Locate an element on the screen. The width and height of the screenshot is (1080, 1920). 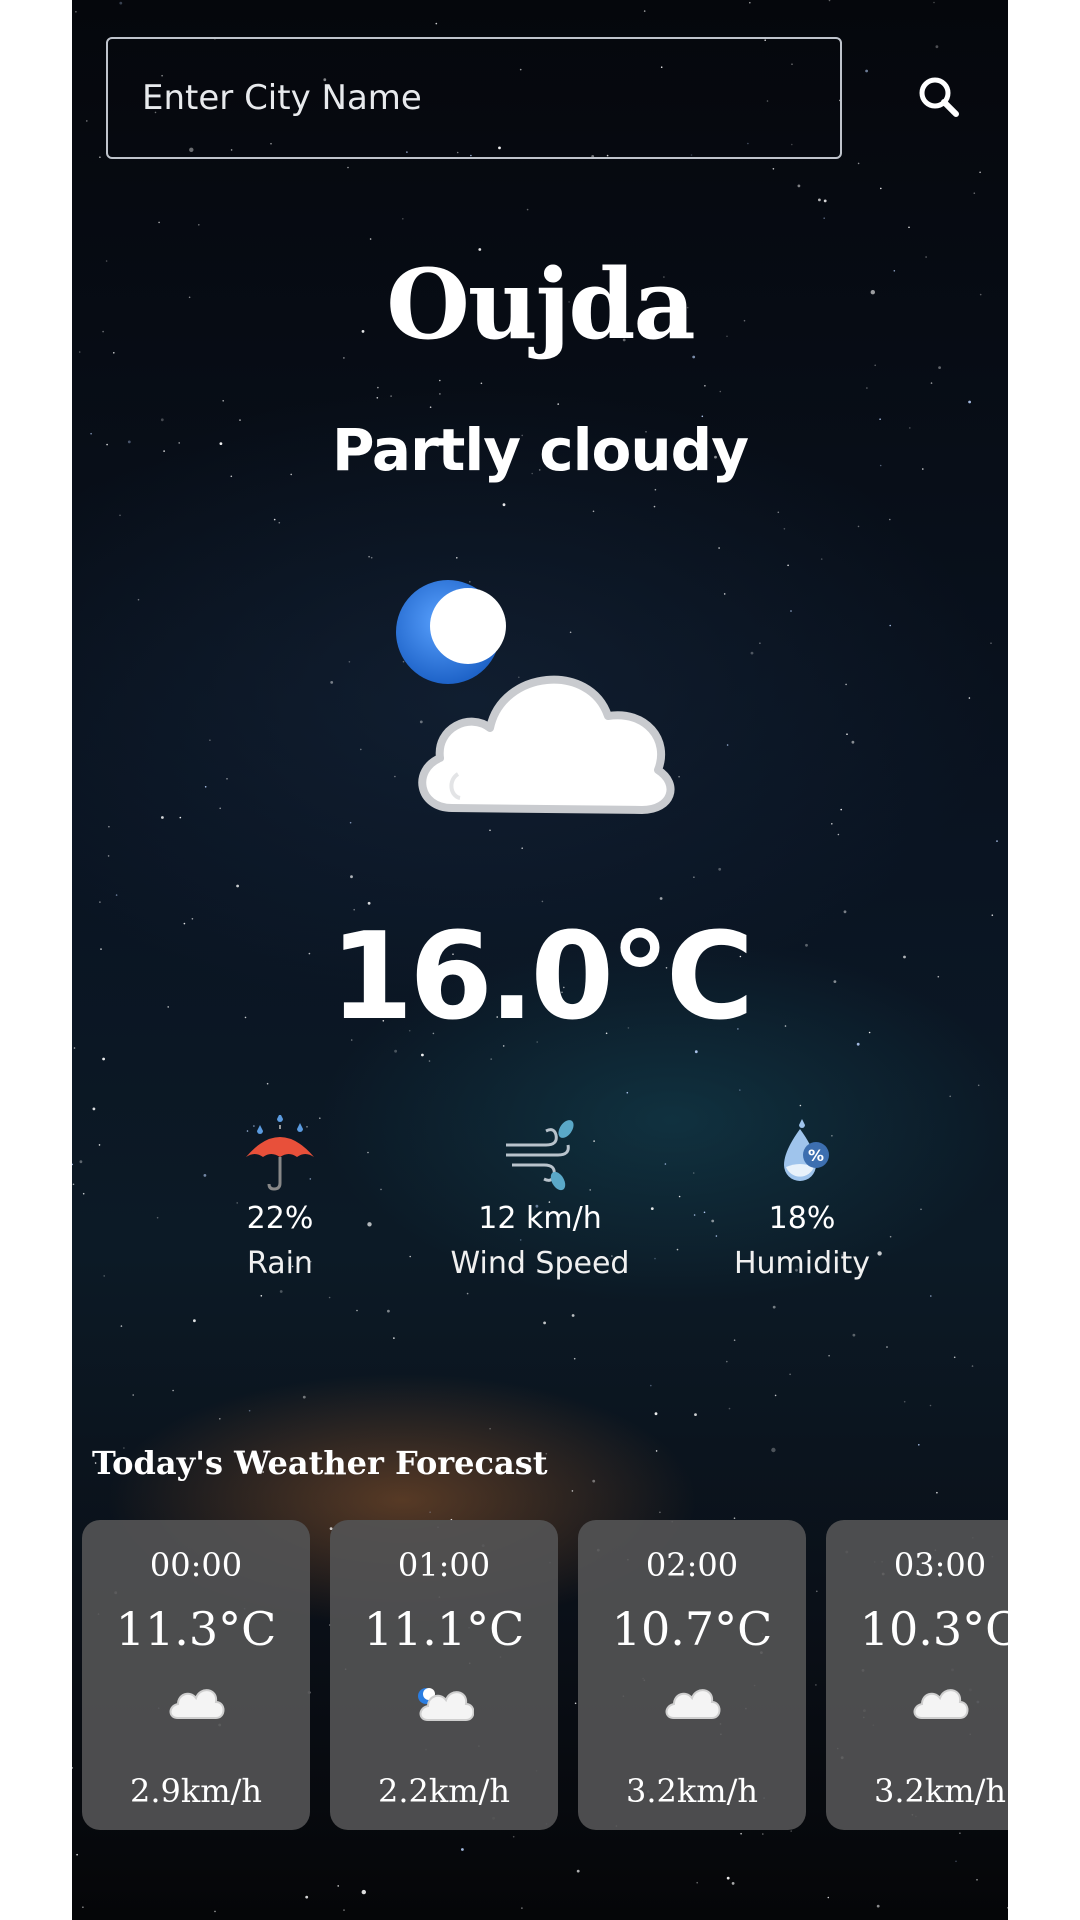
humidity-drop-icon: % is located at coordinates (806, 1150).